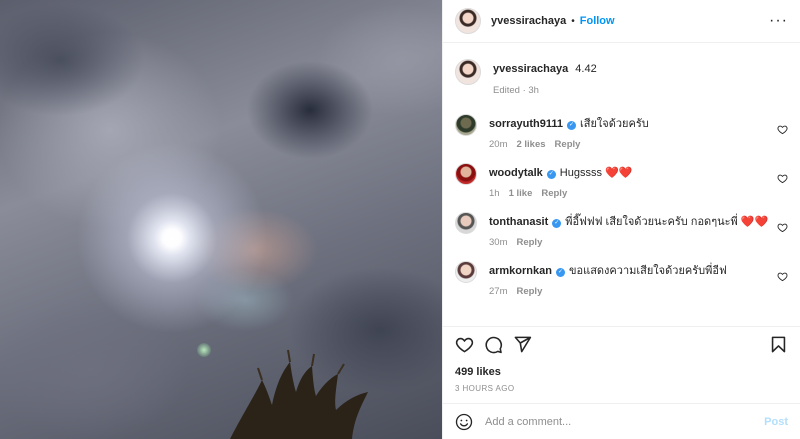 The width and height of the screenshot is (800, 439). Describe the element at coordinates (493, 344) in the screenshot. I see `comment-icon` at that location.